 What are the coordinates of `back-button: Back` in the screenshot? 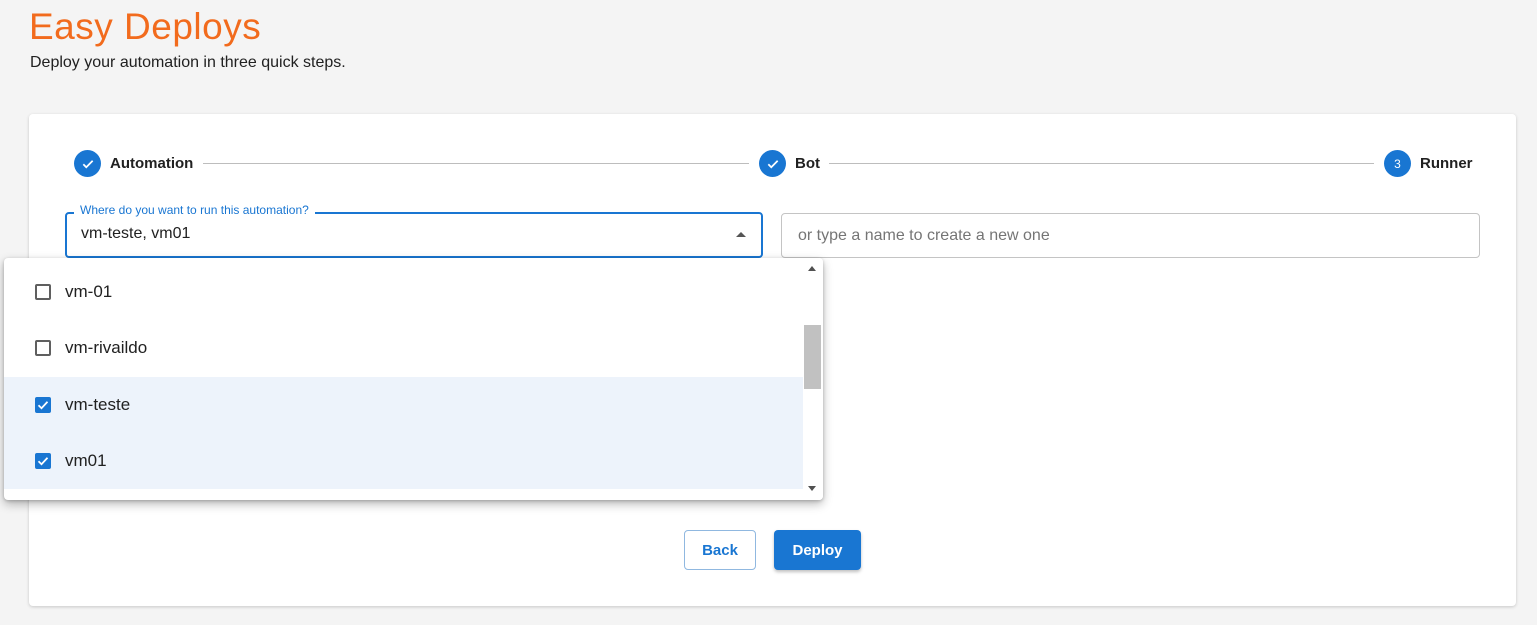 It's located at (720, 550).